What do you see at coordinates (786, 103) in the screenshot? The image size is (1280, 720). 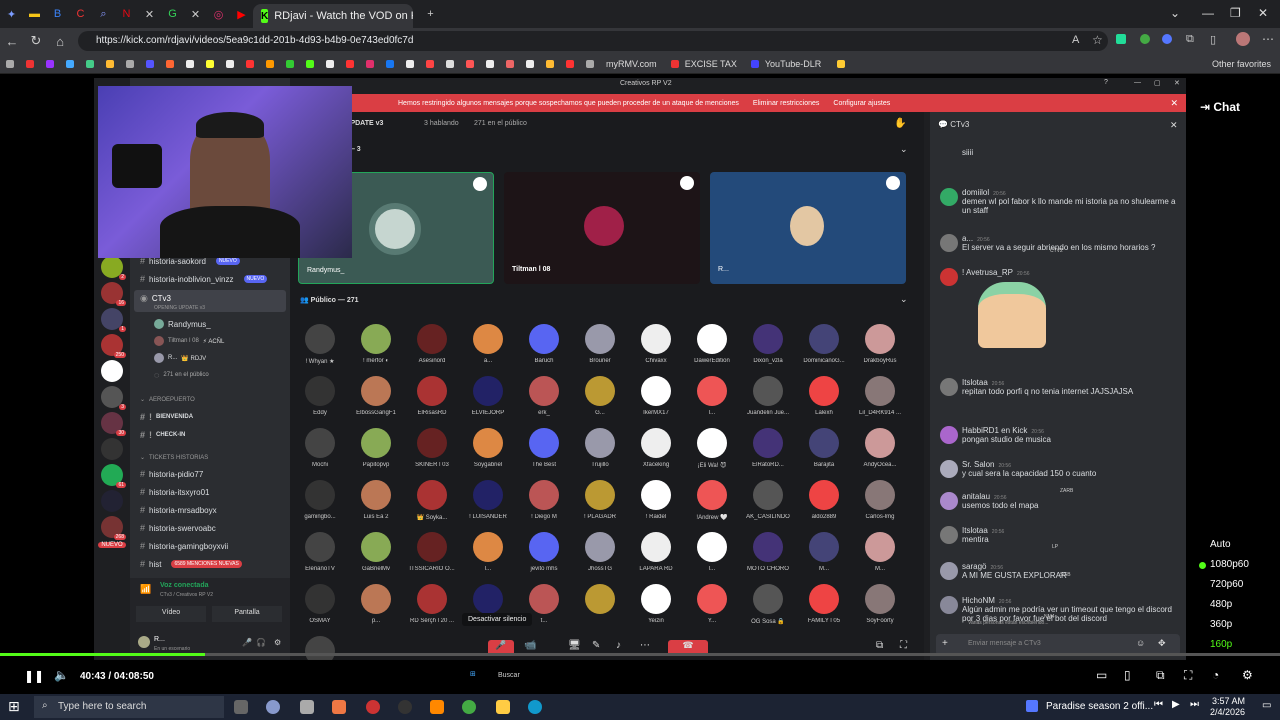 I see `remove-restrictions-link: Eliminar restricciones` at bounding box center [786, 103].